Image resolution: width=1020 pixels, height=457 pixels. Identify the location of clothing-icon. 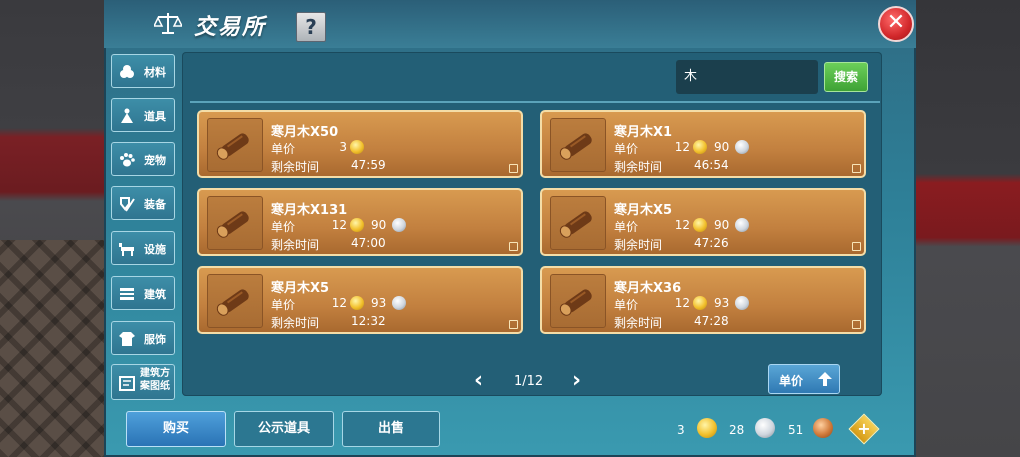
(127, 339).